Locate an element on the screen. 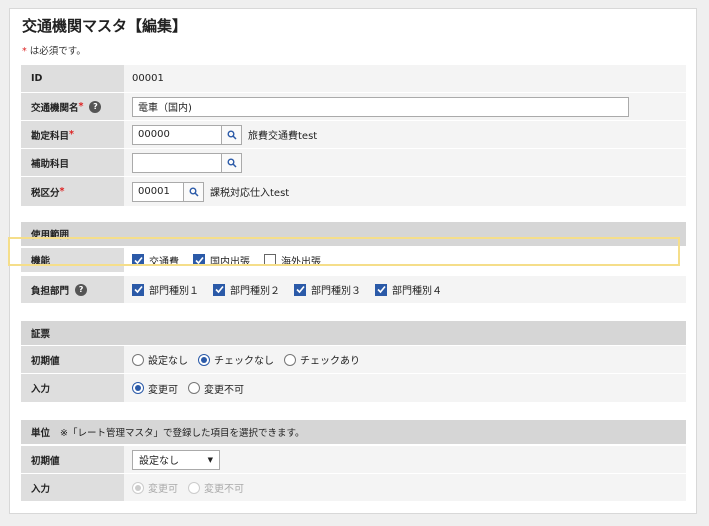 The height and width of the screenshot is (526, 709). value-name-cell: 電車（国内) is located at coordinates (405, 106).